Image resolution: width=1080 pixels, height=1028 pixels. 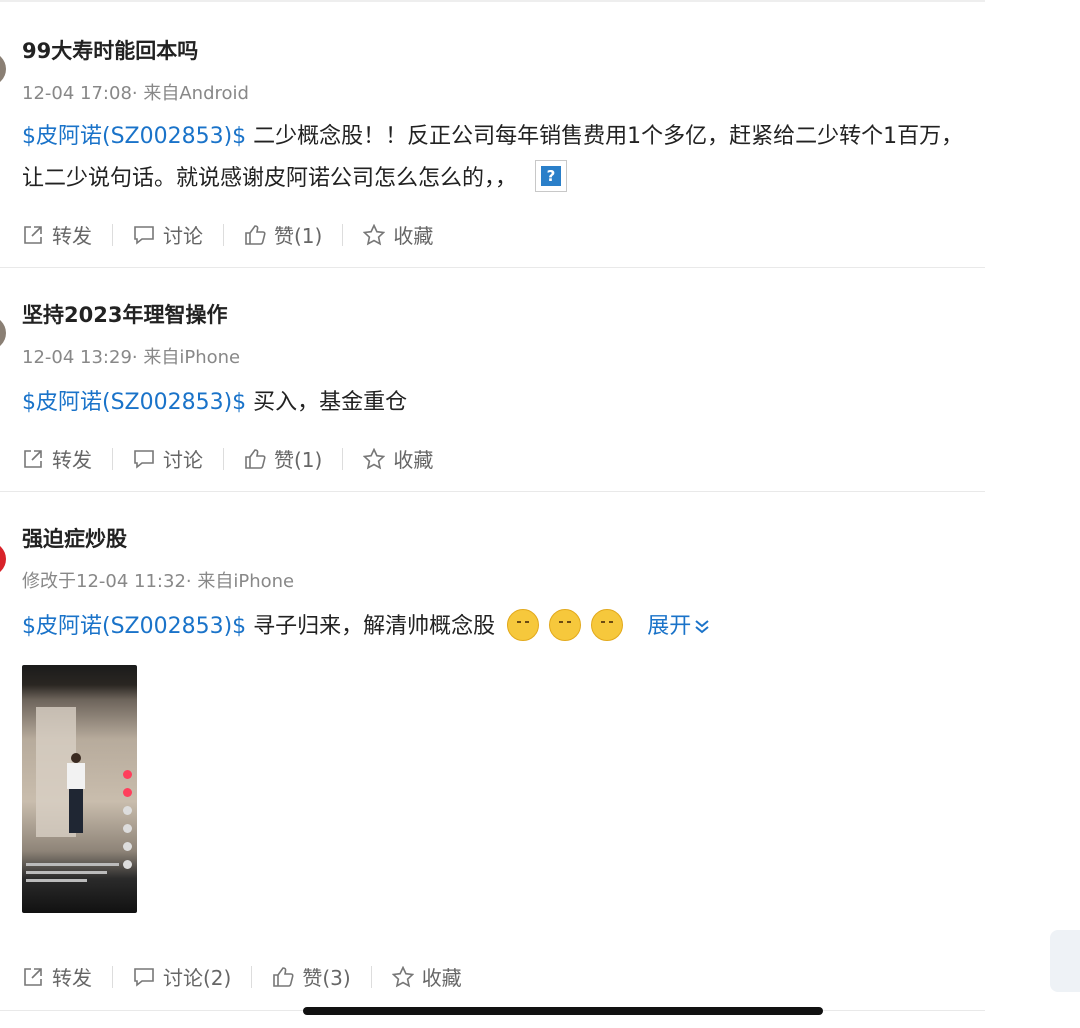 What do you see at coordinates (563, 1011) in the screenshot?
I see `home-indicator` at bounding box center [563, 1011].